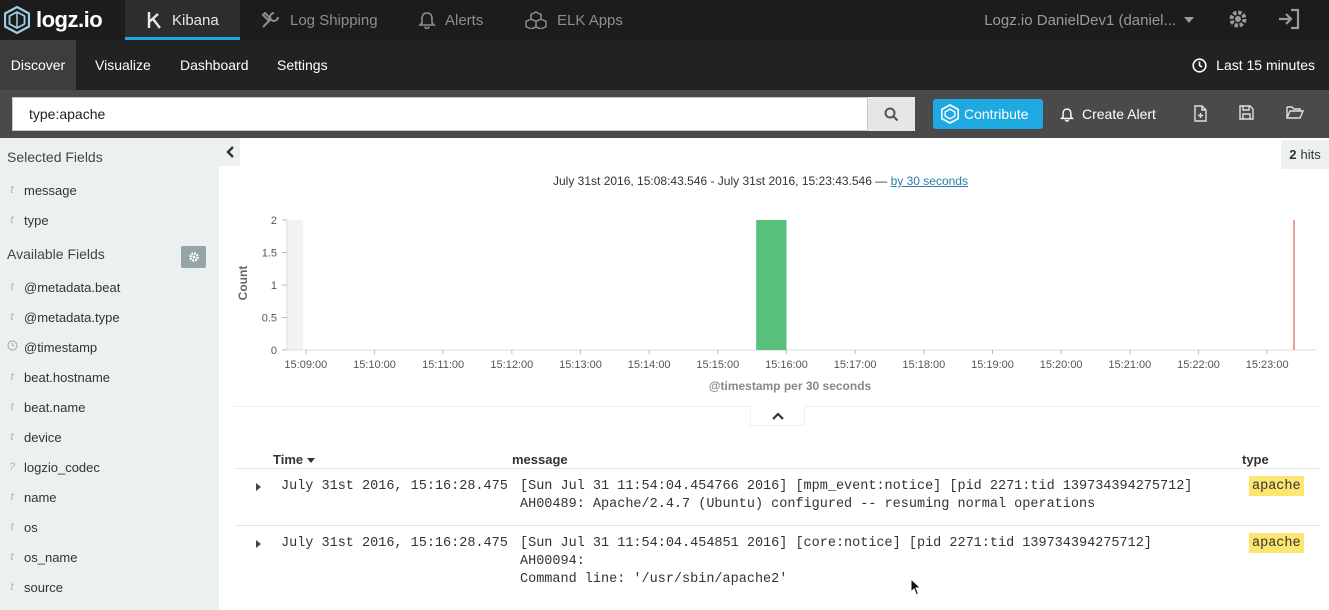 This screenshot has width=1329, height=610. What do you see at coordinates (1200, 116) in the screenshot?
I see `new-search-icon` at bounding box center [1200, 116].